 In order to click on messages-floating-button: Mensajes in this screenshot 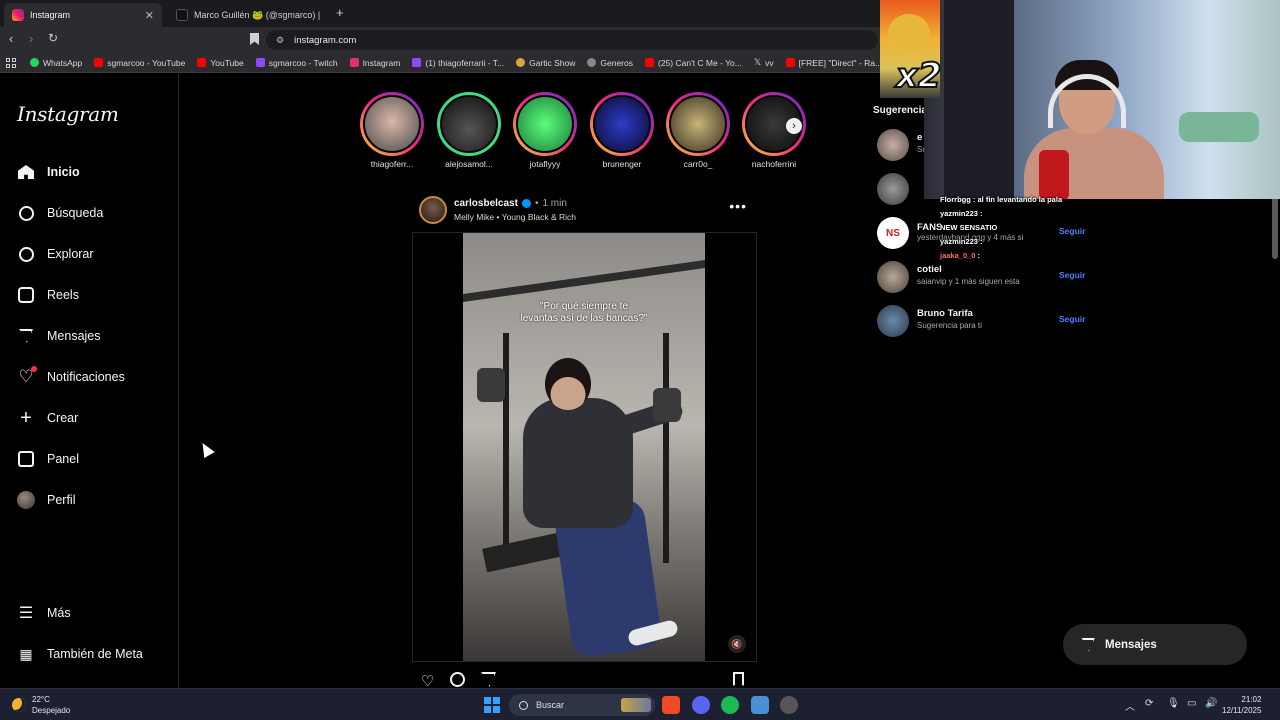, I will do `click(1155, 644)`.